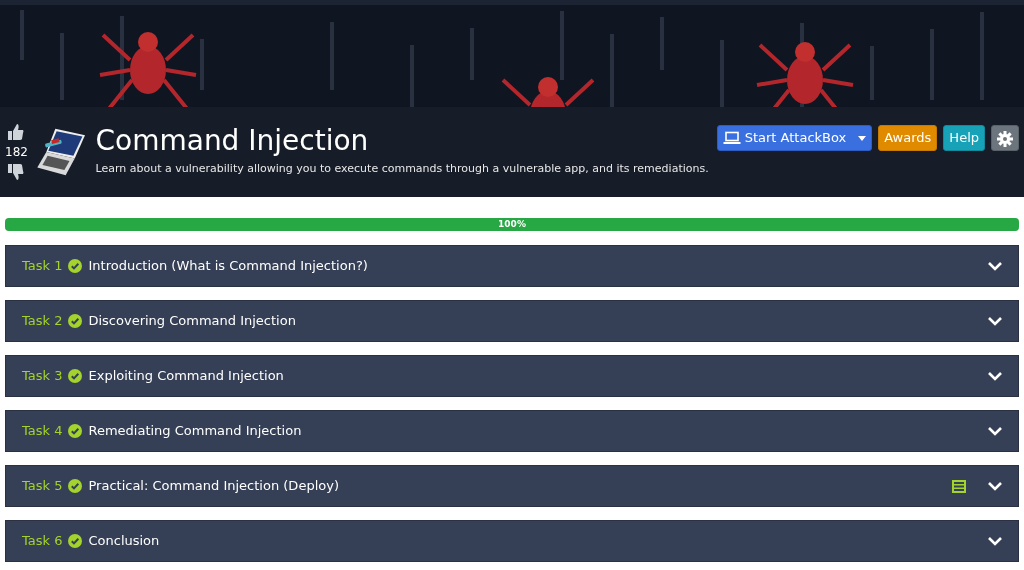 The width and height of the screenshot is (1024, 570). Describe the element at coordinates (512, 266) in the screenshot. I see `task-header: Task 1 Introduction (What is Command Injection?)` at that location.